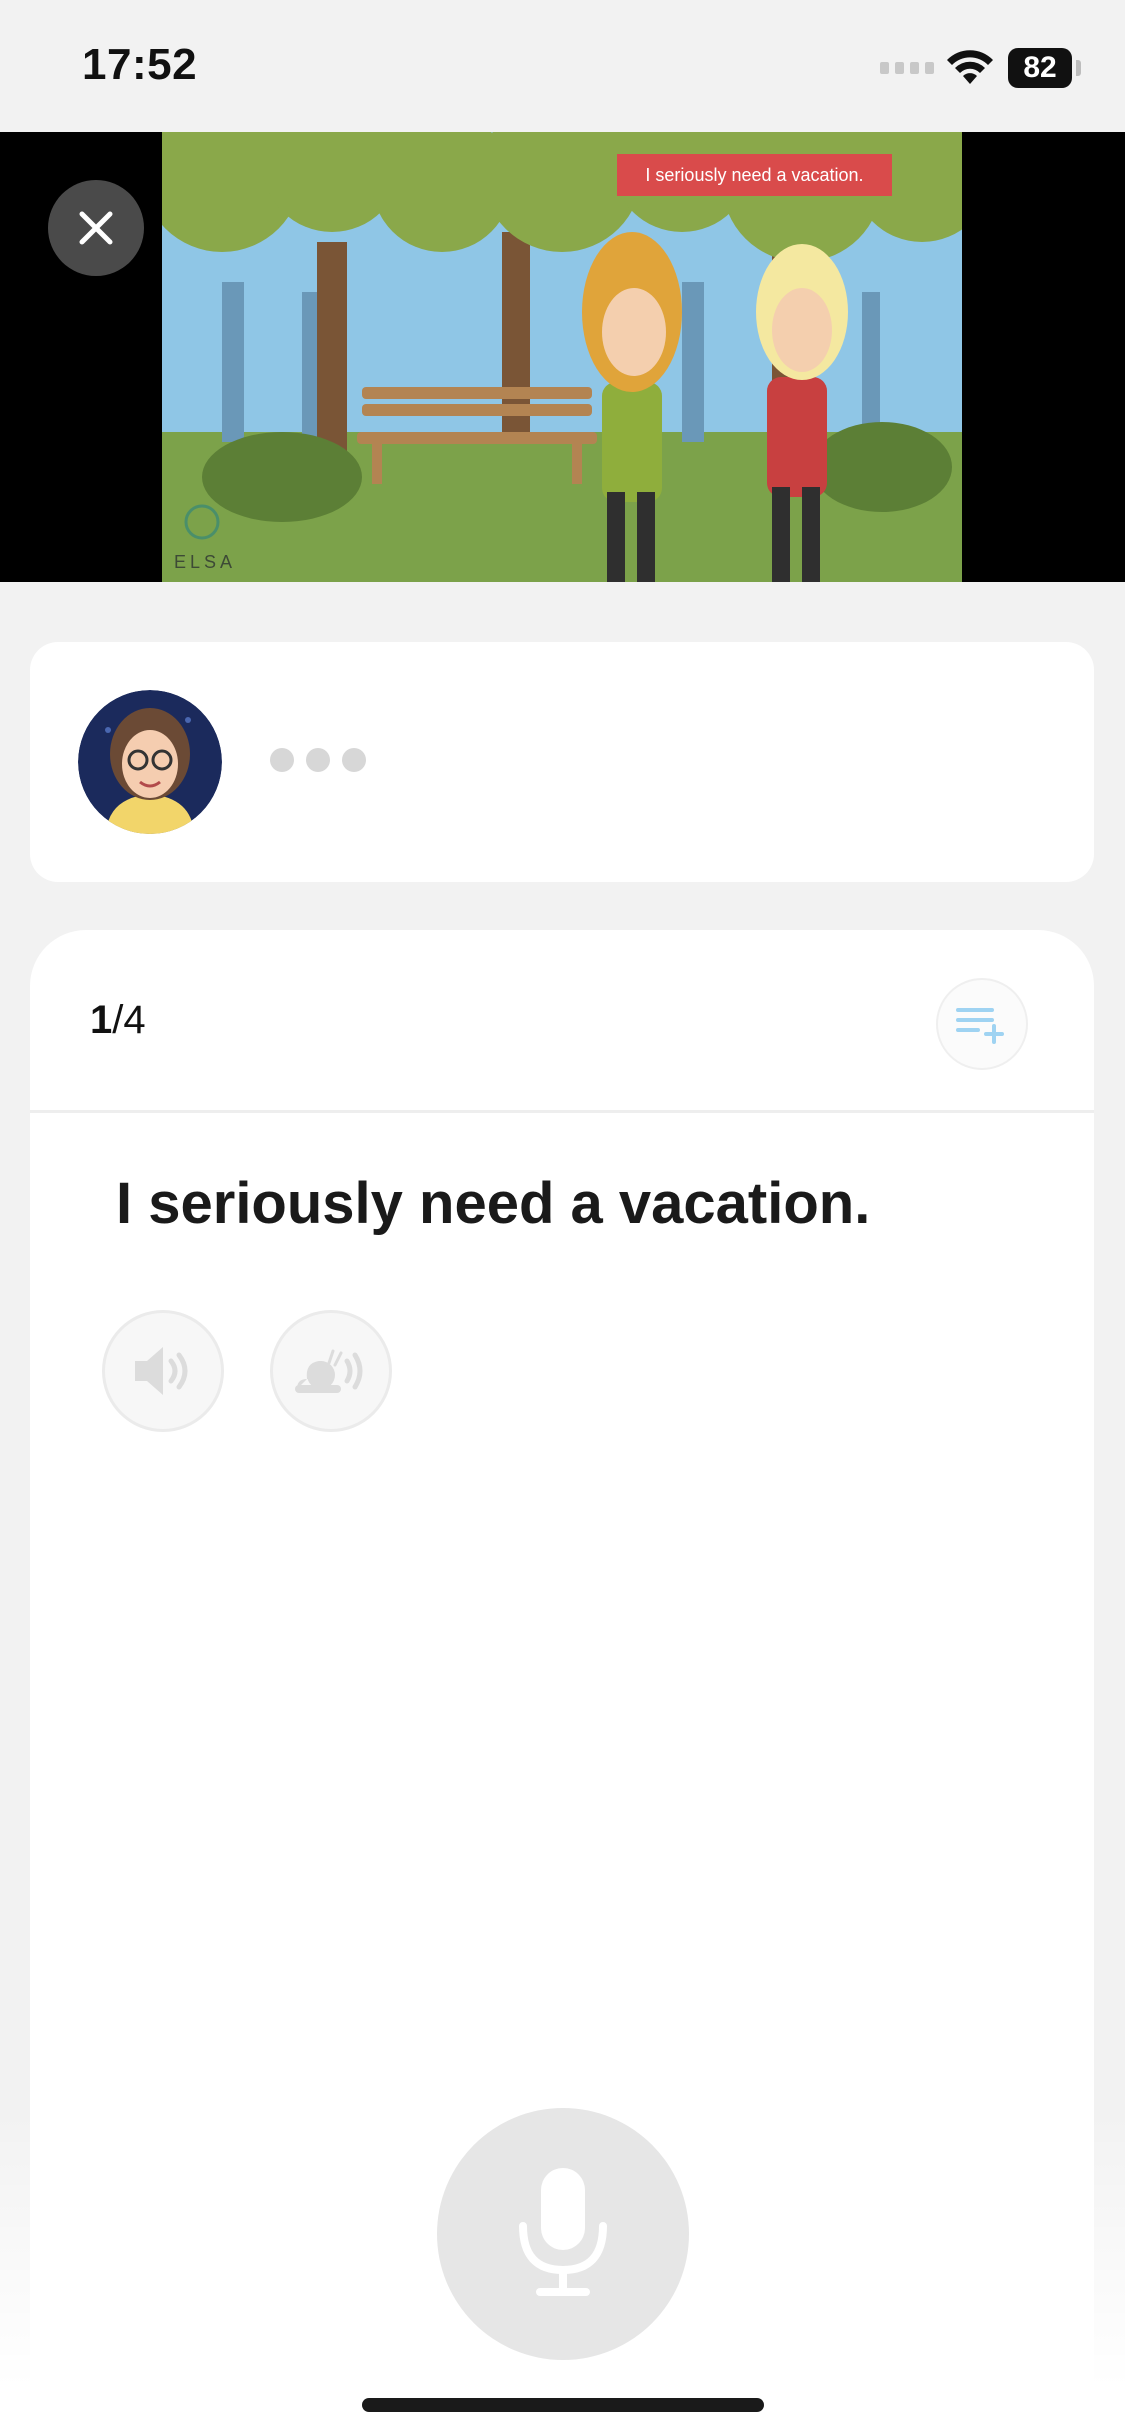 The width and height of the screenshot is (1125, 2436). I want to click on speaker-icon, so click(161, 1371).